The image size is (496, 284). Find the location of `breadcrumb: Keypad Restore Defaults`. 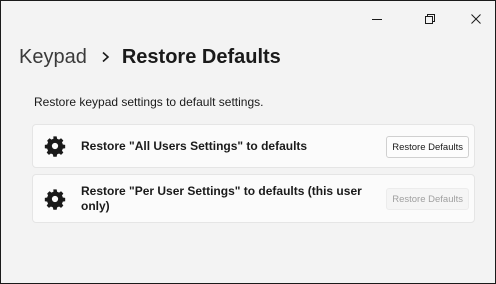

breadcrumb: Keypad Restore Defaults is located at coordinates (150, 57).